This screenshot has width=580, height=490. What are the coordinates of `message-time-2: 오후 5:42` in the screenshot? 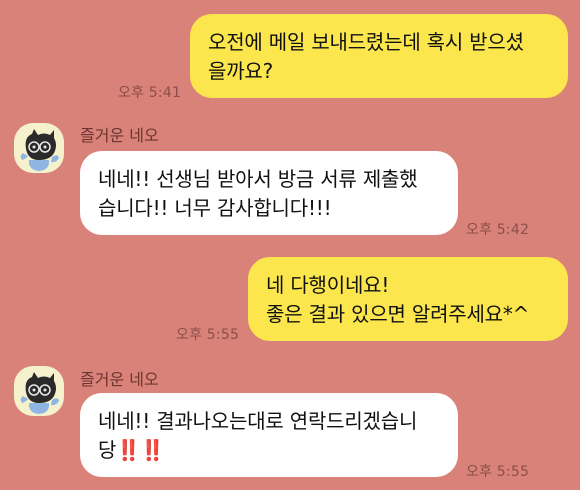 It's located at (498, 230).